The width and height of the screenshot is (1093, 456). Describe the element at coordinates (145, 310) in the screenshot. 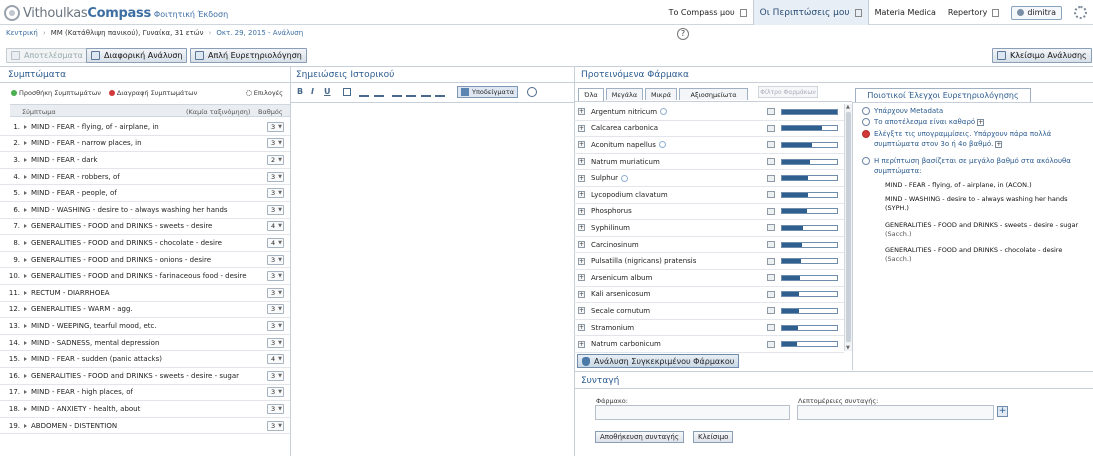

I see `symptom-row: 12. GENERALITIES - WARM - agg. 3 ▼` at that location.